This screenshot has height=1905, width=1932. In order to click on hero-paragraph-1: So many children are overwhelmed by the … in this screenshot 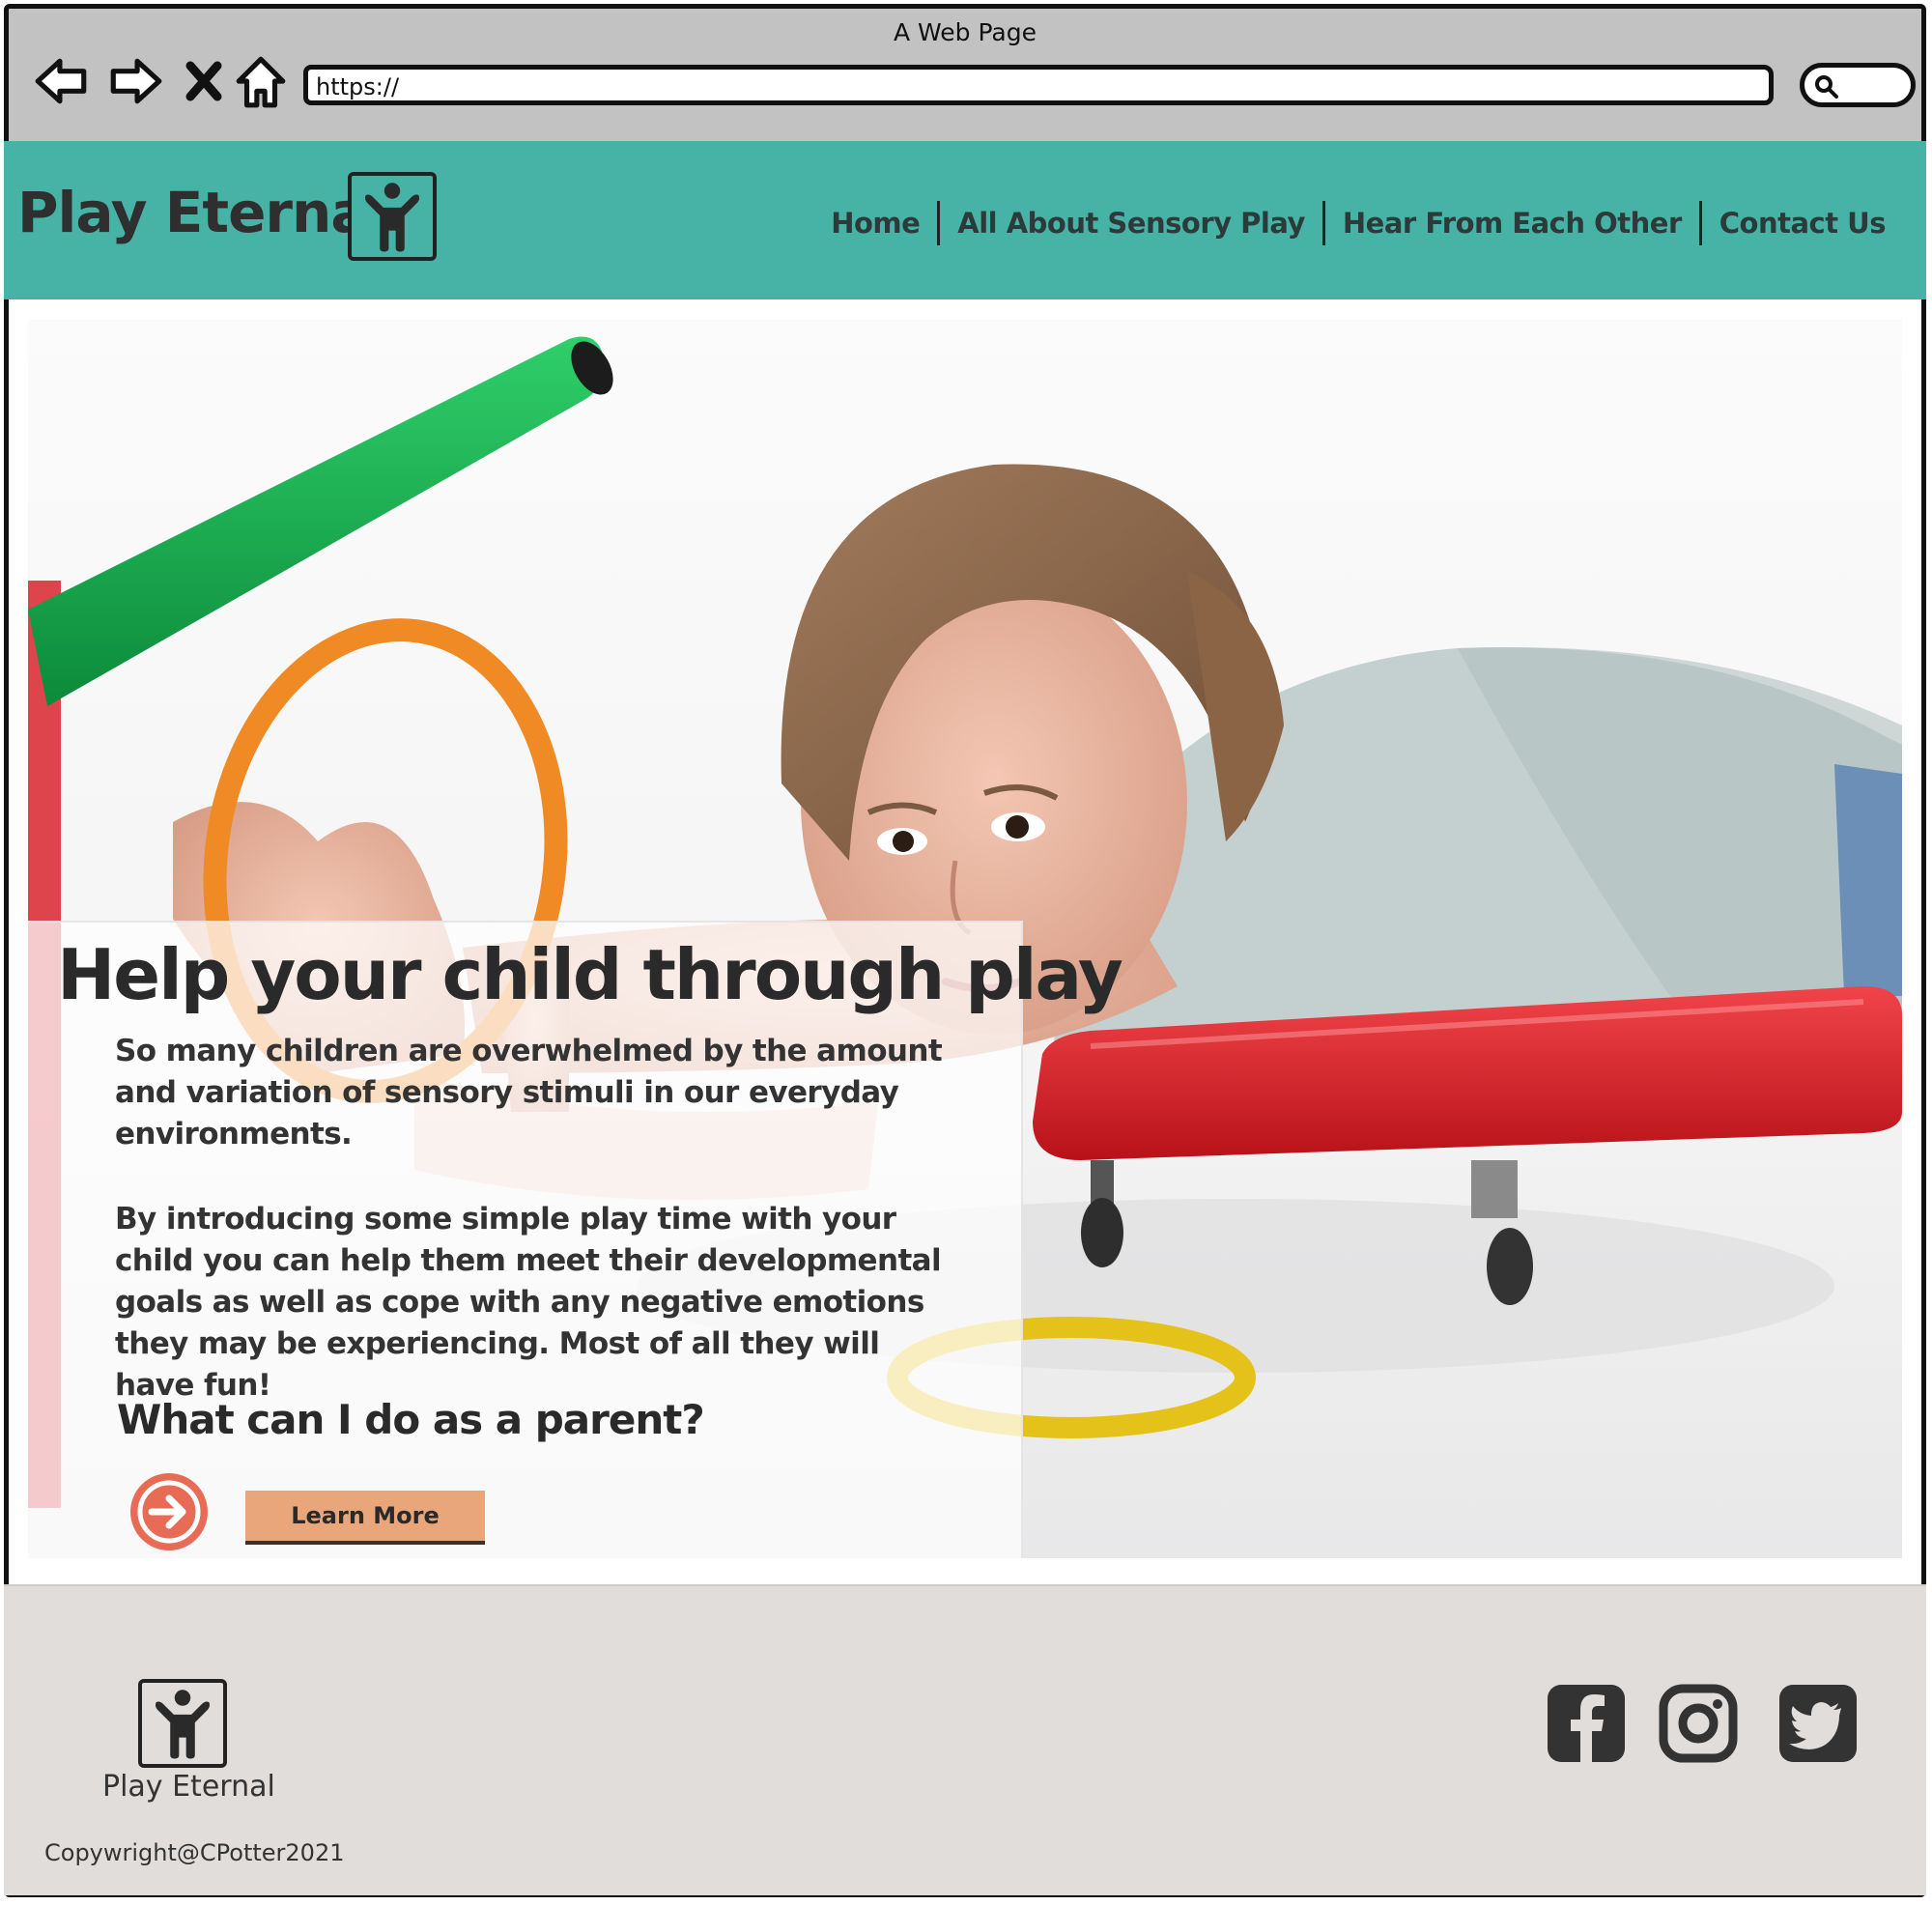, I will do `click(529, 1093)`.